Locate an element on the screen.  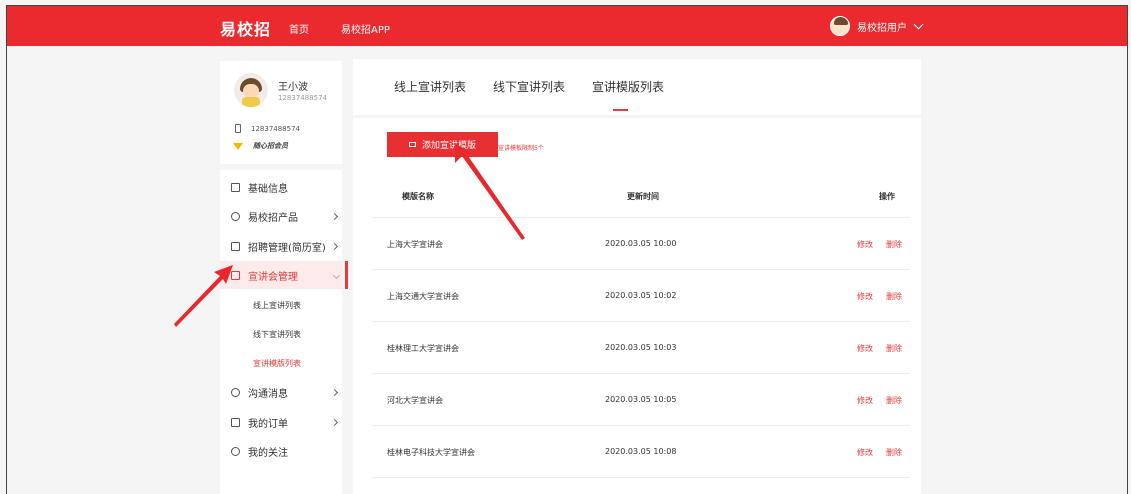
avatar is located at coordinates (251, 90).